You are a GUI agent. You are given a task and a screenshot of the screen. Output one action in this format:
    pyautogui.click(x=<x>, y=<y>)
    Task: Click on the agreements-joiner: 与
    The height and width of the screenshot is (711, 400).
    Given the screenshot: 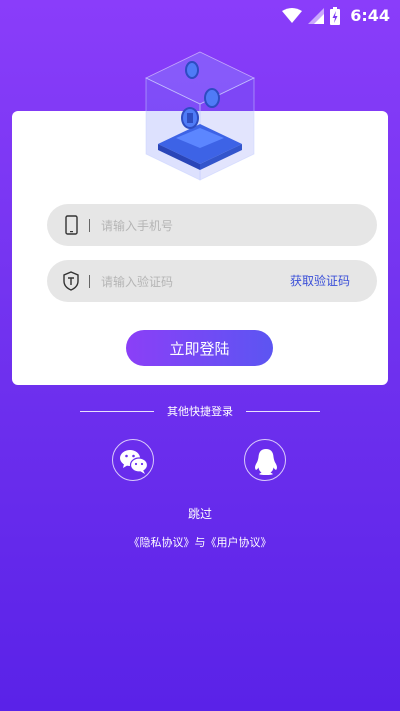 What is the action you would take?
    pyautogui.click(x=200, y=542)
    